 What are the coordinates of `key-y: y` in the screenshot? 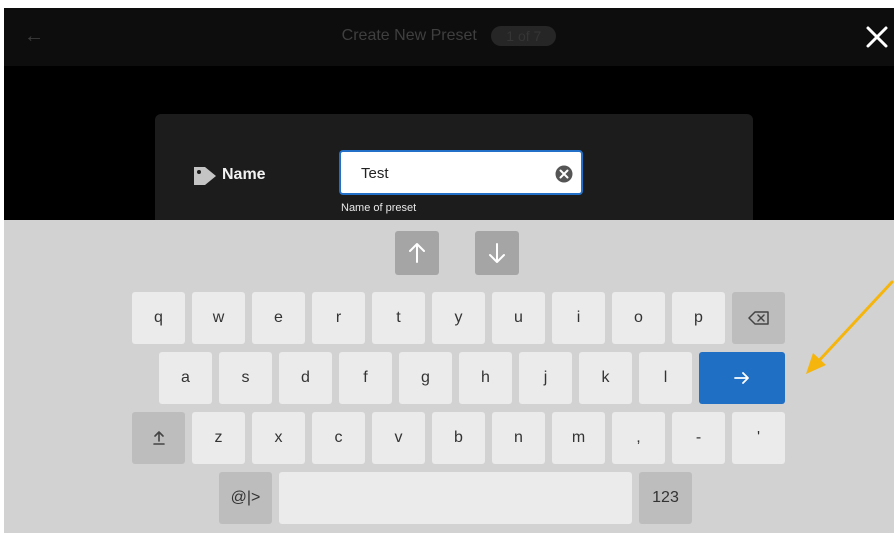 It's located at (458, 318).